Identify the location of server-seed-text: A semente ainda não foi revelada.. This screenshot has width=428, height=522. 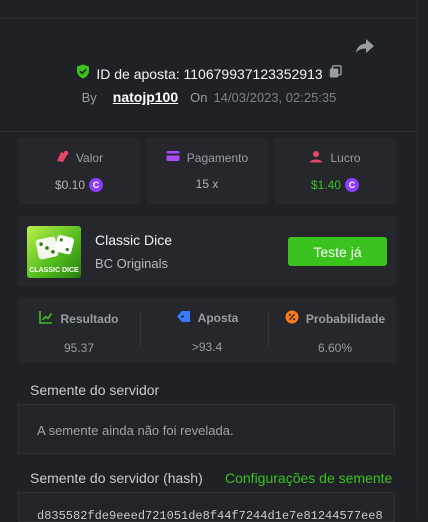
(135, 430).